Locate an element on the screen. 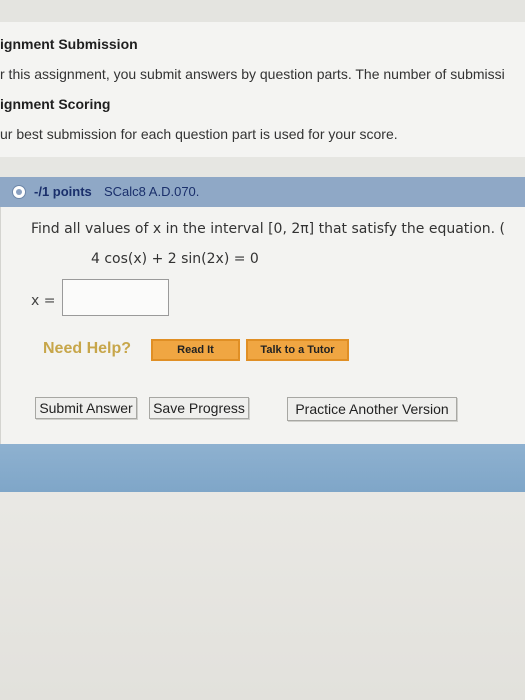 The height and width of the screenshot is (700, 525). read-it-button: Read It is located at coordinates (195, 350).